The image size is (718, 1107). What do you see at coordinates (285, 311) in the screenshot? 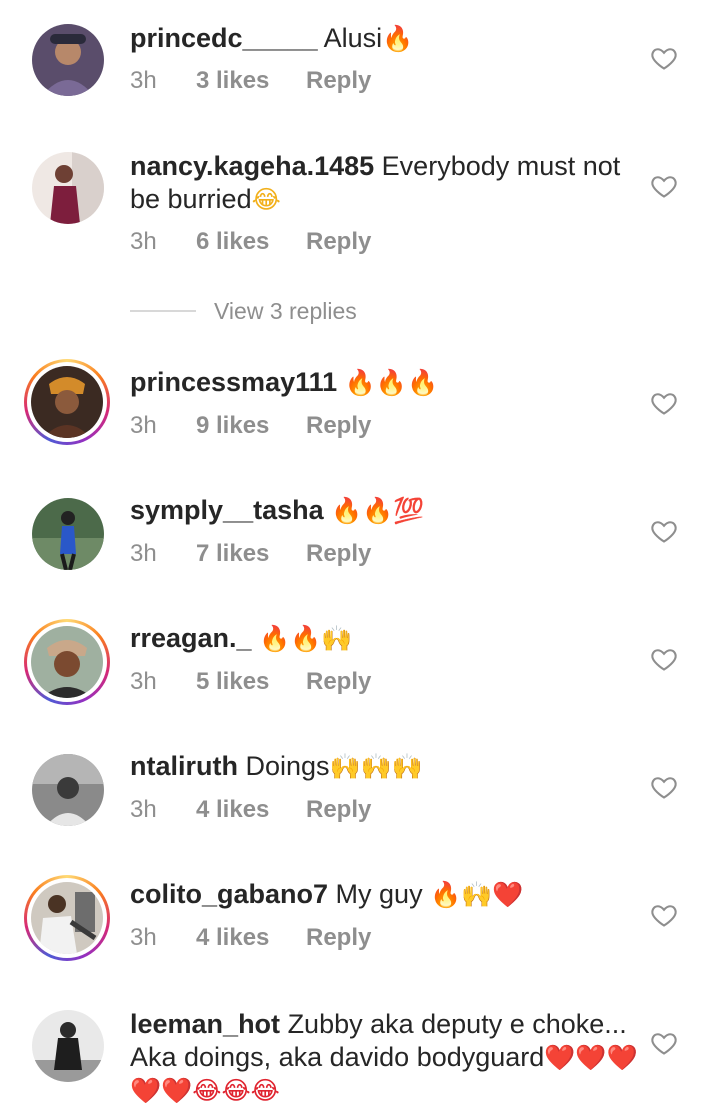
I see `view-replies-label: View 3 replies` at bounding box center [285, 311].